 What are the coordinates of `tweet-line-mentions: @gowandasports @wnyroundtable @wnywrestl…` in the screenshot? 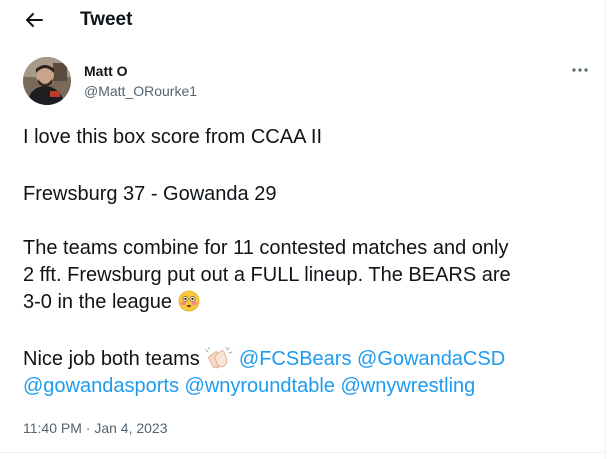 It's located at (308, 386).